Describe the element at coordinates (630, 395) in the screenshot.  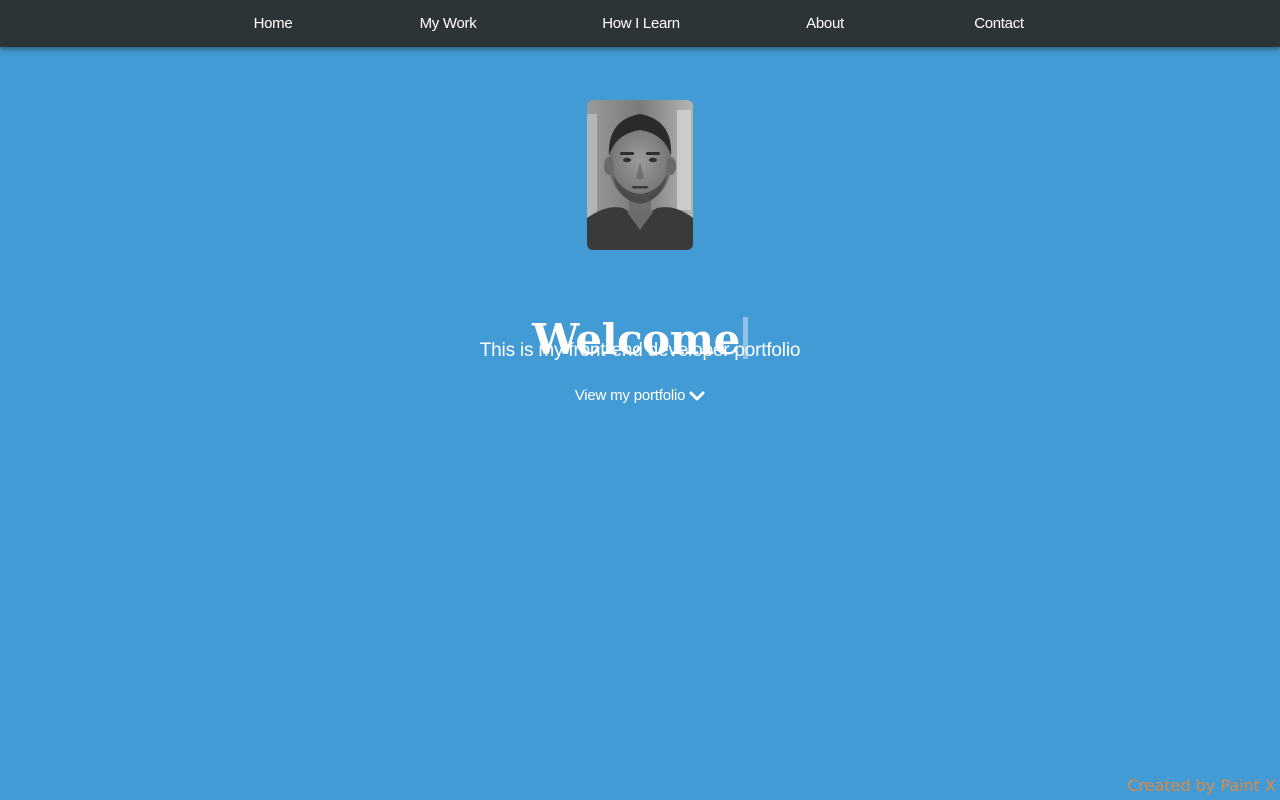
I see `view-portfolio-label: View my portfolio` at that location.